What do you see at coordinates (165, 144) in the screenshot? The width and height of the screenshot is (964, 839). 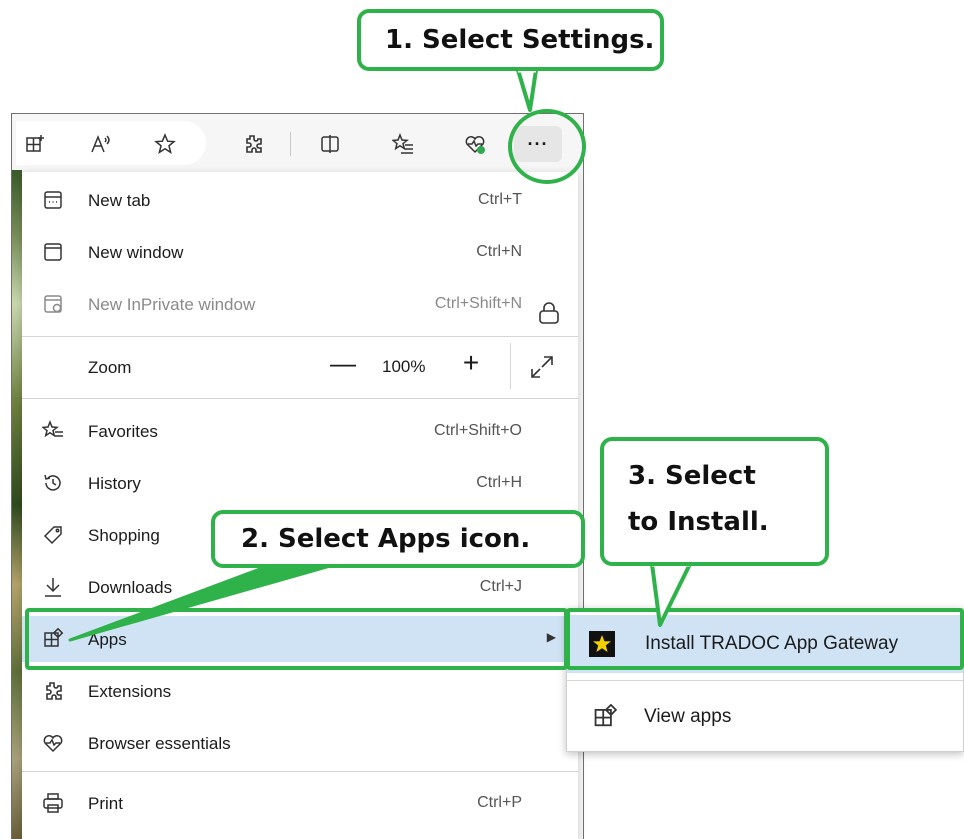 I see `favorite-star-icon` at bounding box center [165, 144].